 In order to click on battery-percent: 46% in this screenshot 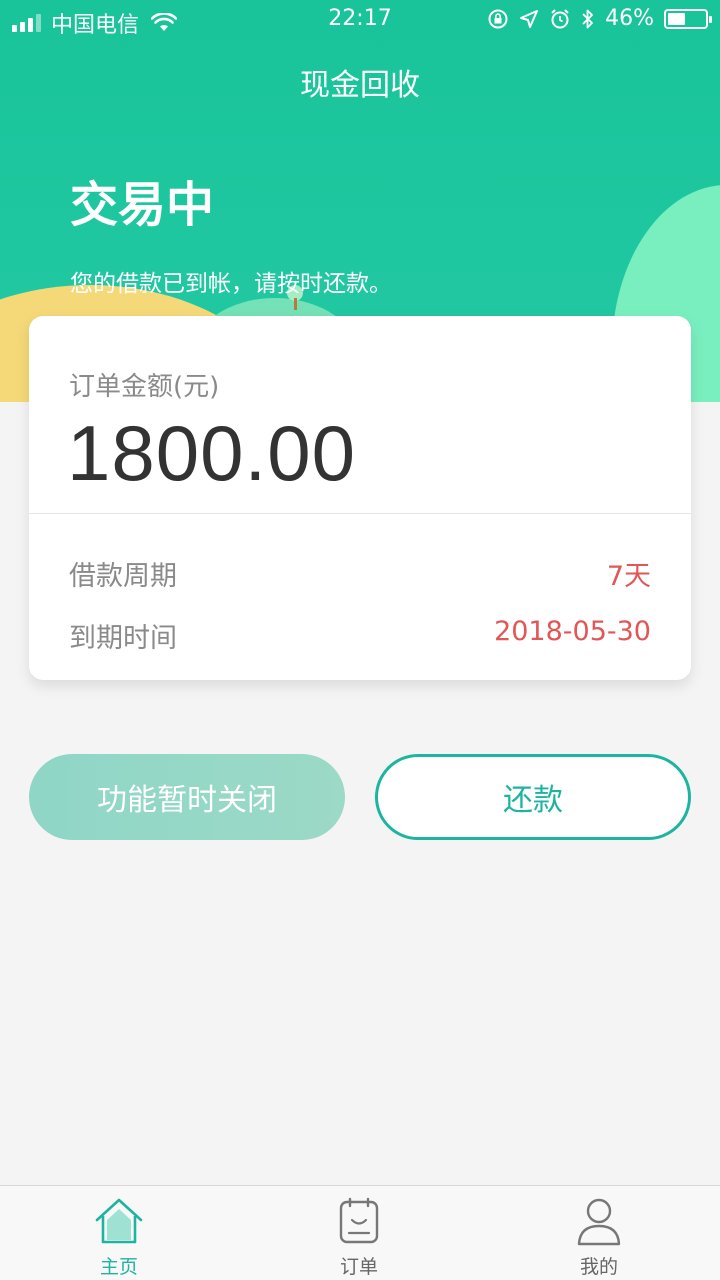, I will do `click(629, 18)`.